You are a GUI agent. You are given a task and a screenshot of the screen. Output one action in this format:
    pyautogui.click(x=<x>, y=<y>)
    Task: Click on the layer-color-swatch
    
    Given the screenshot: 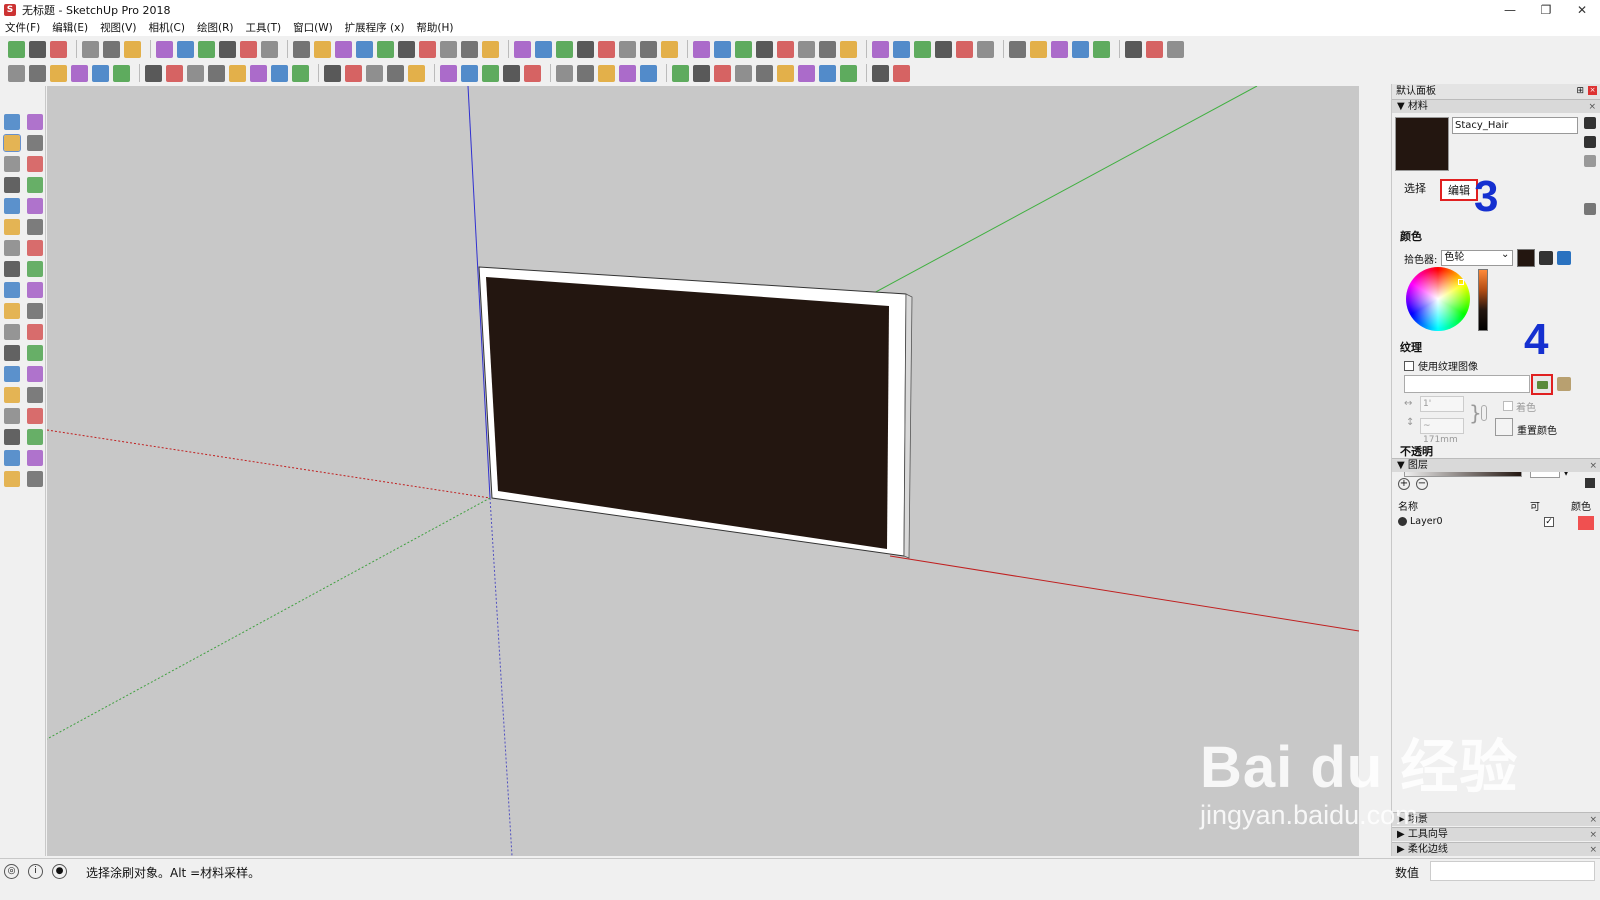 What is the action you would take?
    pyautogui.click(x=1586, y=523)
    